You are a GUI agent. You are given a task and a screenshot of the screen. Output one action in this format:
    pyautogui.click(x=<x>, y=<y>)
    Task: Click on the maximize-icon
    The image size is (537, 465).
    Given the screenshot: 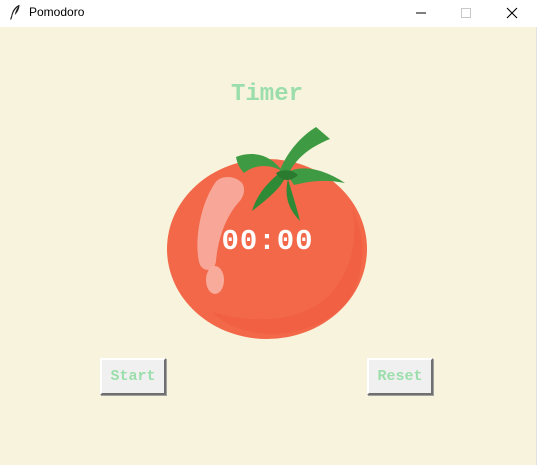 What is the action you would take?
    pyautogui.click(x=466, y=13)
    